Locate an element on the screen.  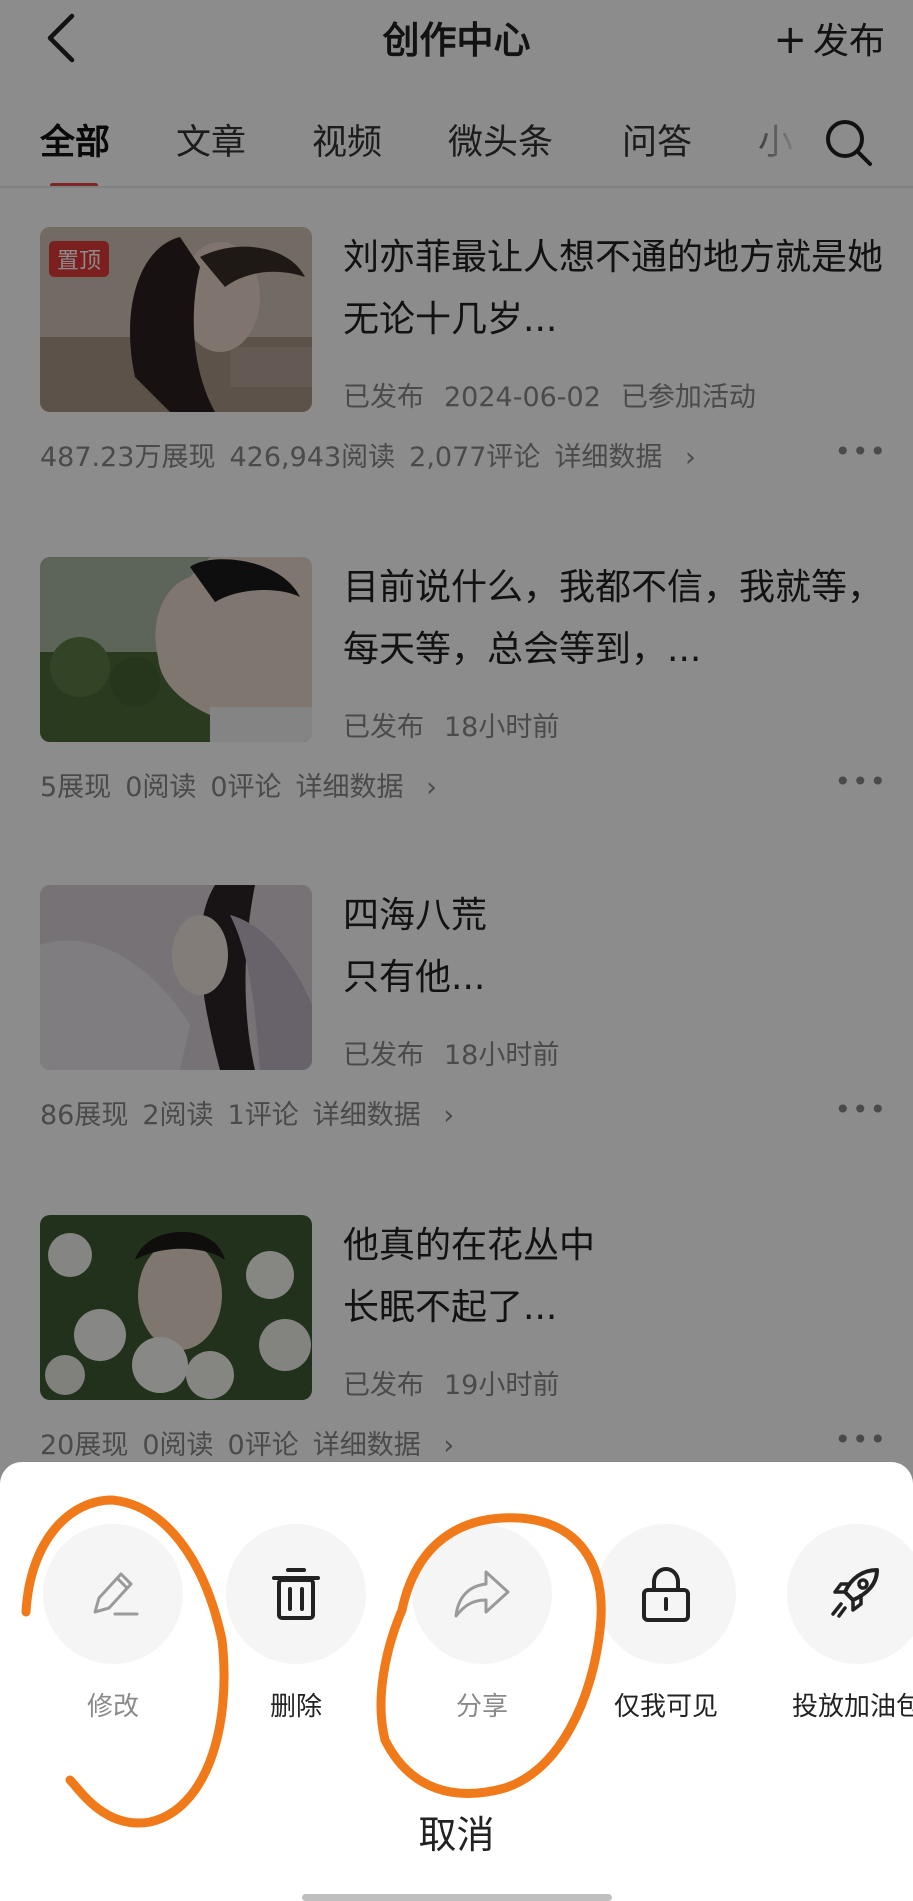
private-visibility-label: 仅我可见 is located at coordinates (665, 1707).